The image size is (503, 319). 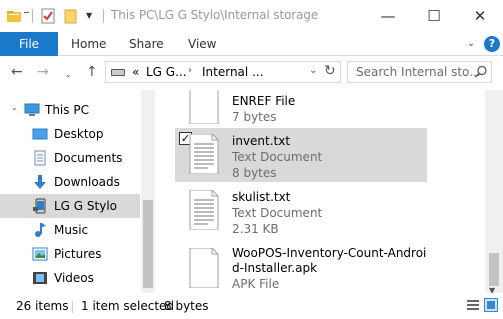 I want to click on refresh-icon: ↻, so click(x=330, y=71).